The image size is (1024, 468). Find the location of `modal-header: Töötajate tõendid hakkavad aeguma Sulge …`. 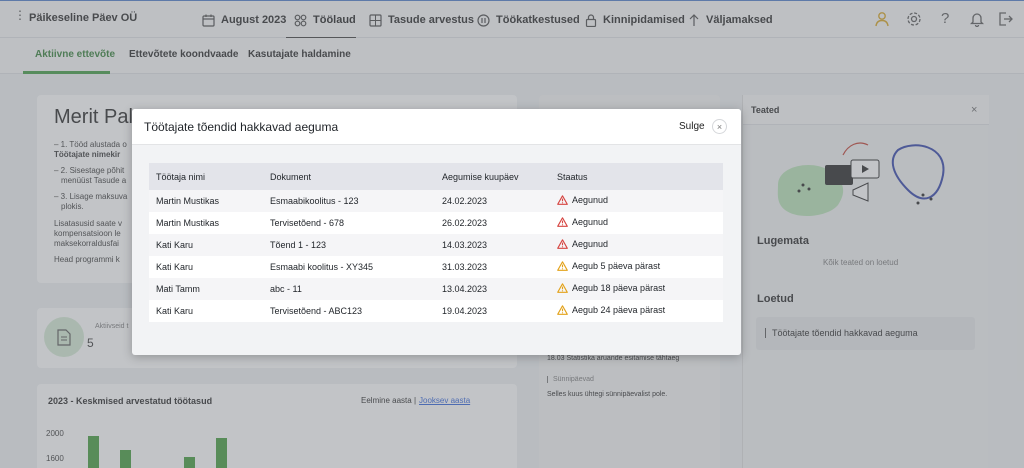

modal-header: Töötajate tõendid hakkavad aeguma Sulge … is located at coordinates (436, 127).